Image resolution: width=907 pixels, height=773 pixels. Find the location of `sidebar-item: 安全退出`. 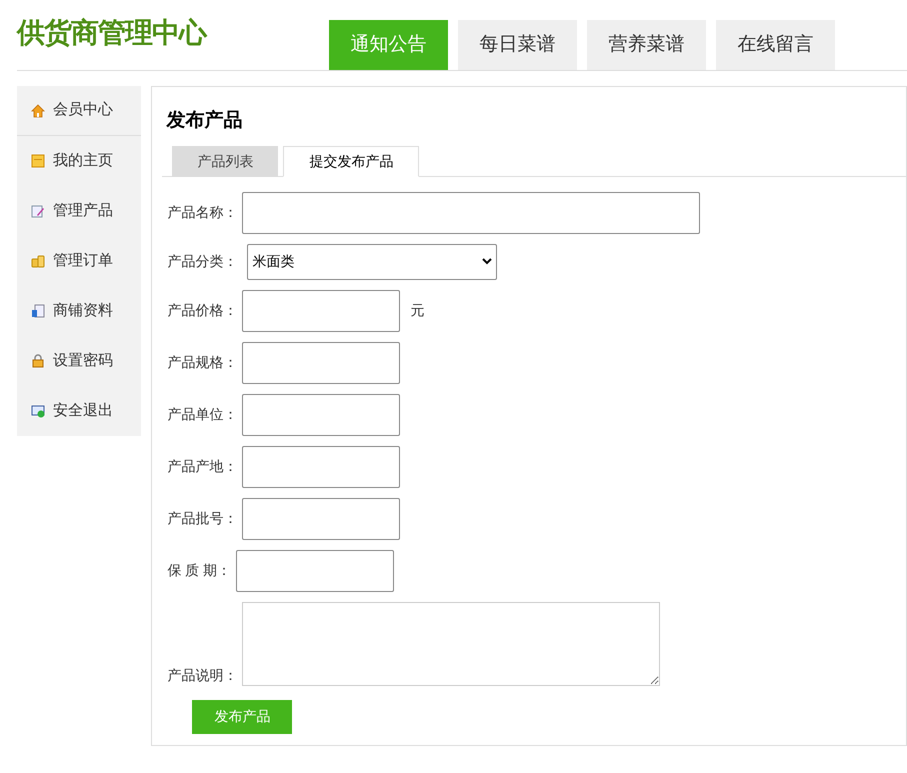

sidebar-item: 安全退出 is located at coordinates (79, 411).